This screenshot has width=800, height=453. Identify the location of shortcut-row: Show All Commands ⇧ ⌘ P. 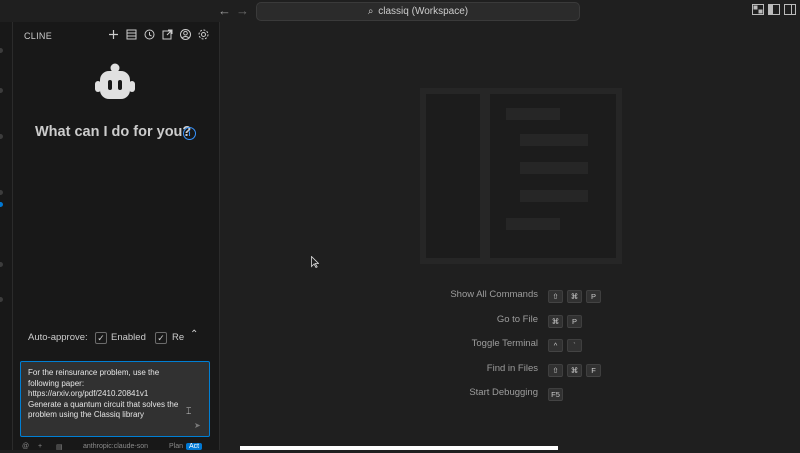
(510, 295).